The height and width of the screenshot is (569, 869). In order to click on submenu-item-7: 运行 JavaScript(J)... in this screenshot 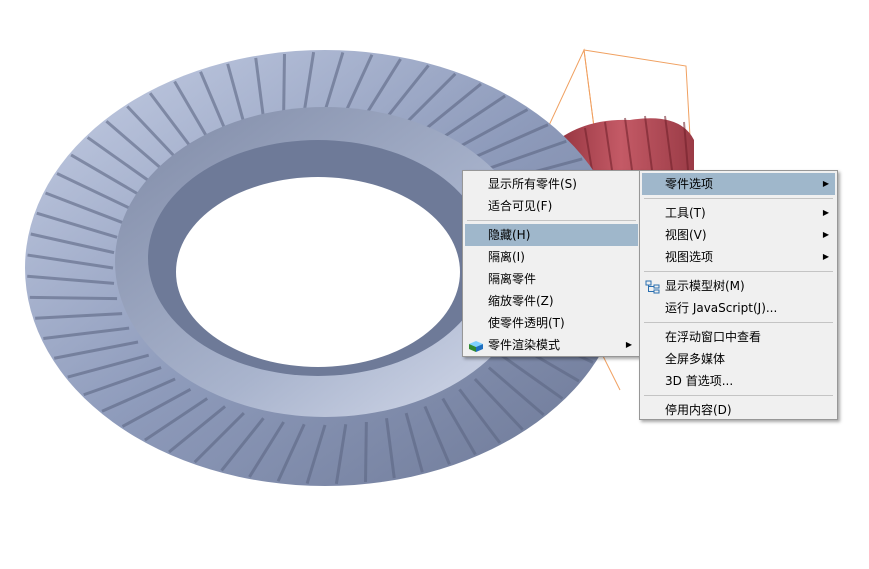, I will do `click(738, 308)`.